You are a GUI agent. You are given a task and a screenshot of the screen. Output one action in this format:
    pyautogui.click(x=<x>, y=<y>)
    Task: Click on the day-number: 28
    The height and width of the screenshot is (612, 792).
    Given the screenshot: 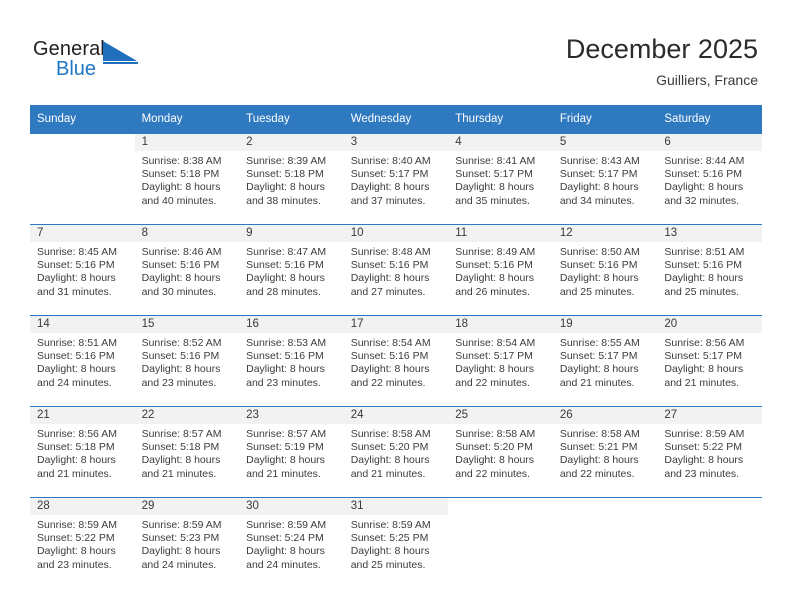 What is the action you would take?
    pyautogui.click(x=82, y=506)
    